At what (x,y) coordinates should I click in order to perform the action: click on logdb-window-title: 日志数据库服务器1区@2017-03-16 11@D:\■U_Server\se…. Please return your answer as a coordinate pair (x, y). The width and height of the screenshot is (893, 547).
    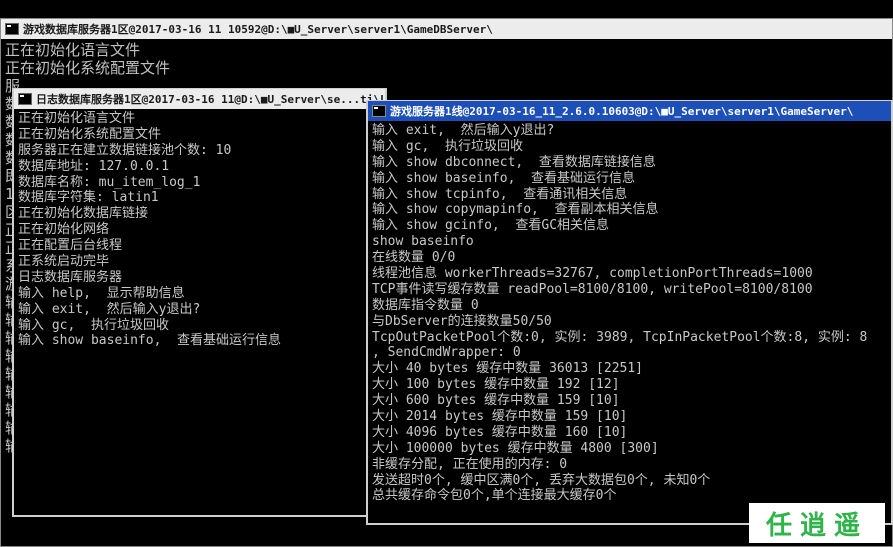
    Looking at the image, I should click on (210, 99).